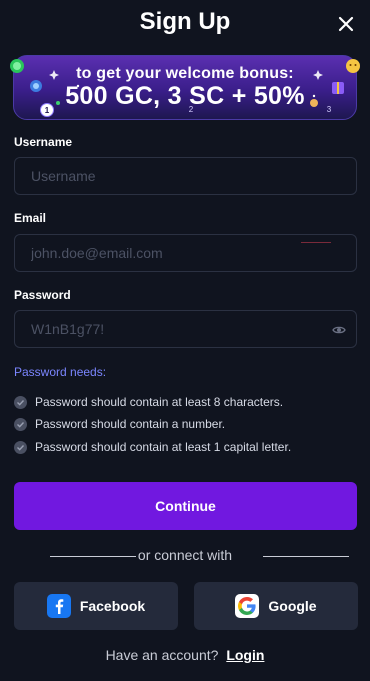 Image resolution: width=370 pixels, height=681 pixels. What do you see at coordinates (30, 218) in the screenshot?
I see `email-label: Email` at bounding box center [30, 218].